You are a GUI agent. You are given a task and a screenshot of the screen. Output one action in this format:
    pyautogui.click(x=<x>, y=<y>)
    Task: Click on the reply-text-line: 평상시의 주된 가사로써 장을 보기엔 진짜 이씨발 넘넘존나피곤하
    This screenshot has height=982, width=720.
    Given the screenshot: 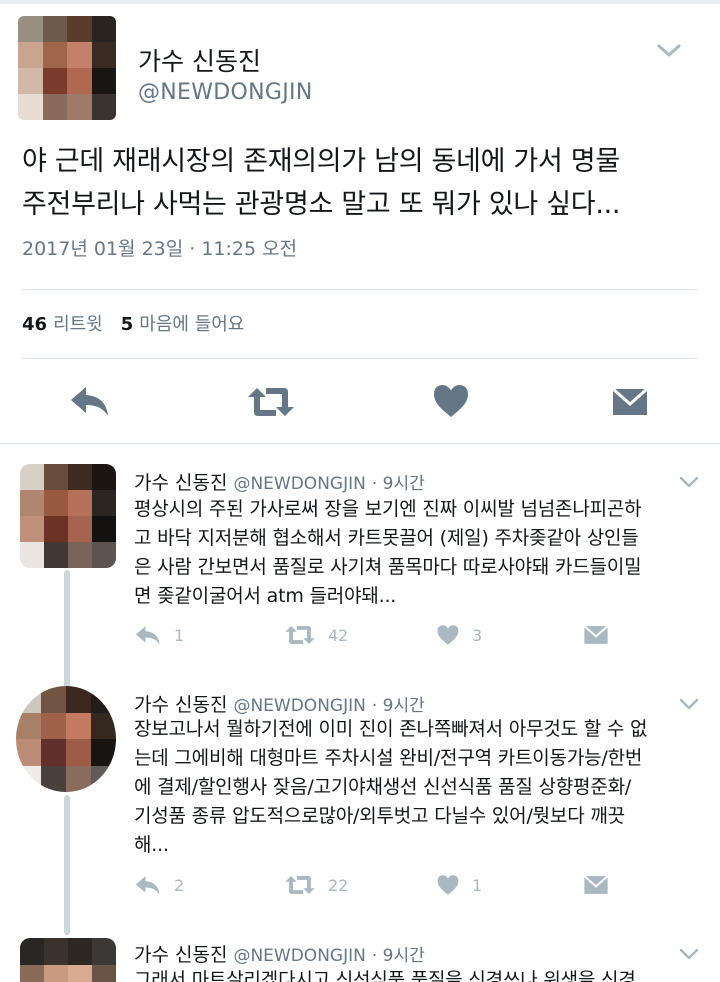 What is the action you would take?
    pyautogui.click(x=388, y=509)
    